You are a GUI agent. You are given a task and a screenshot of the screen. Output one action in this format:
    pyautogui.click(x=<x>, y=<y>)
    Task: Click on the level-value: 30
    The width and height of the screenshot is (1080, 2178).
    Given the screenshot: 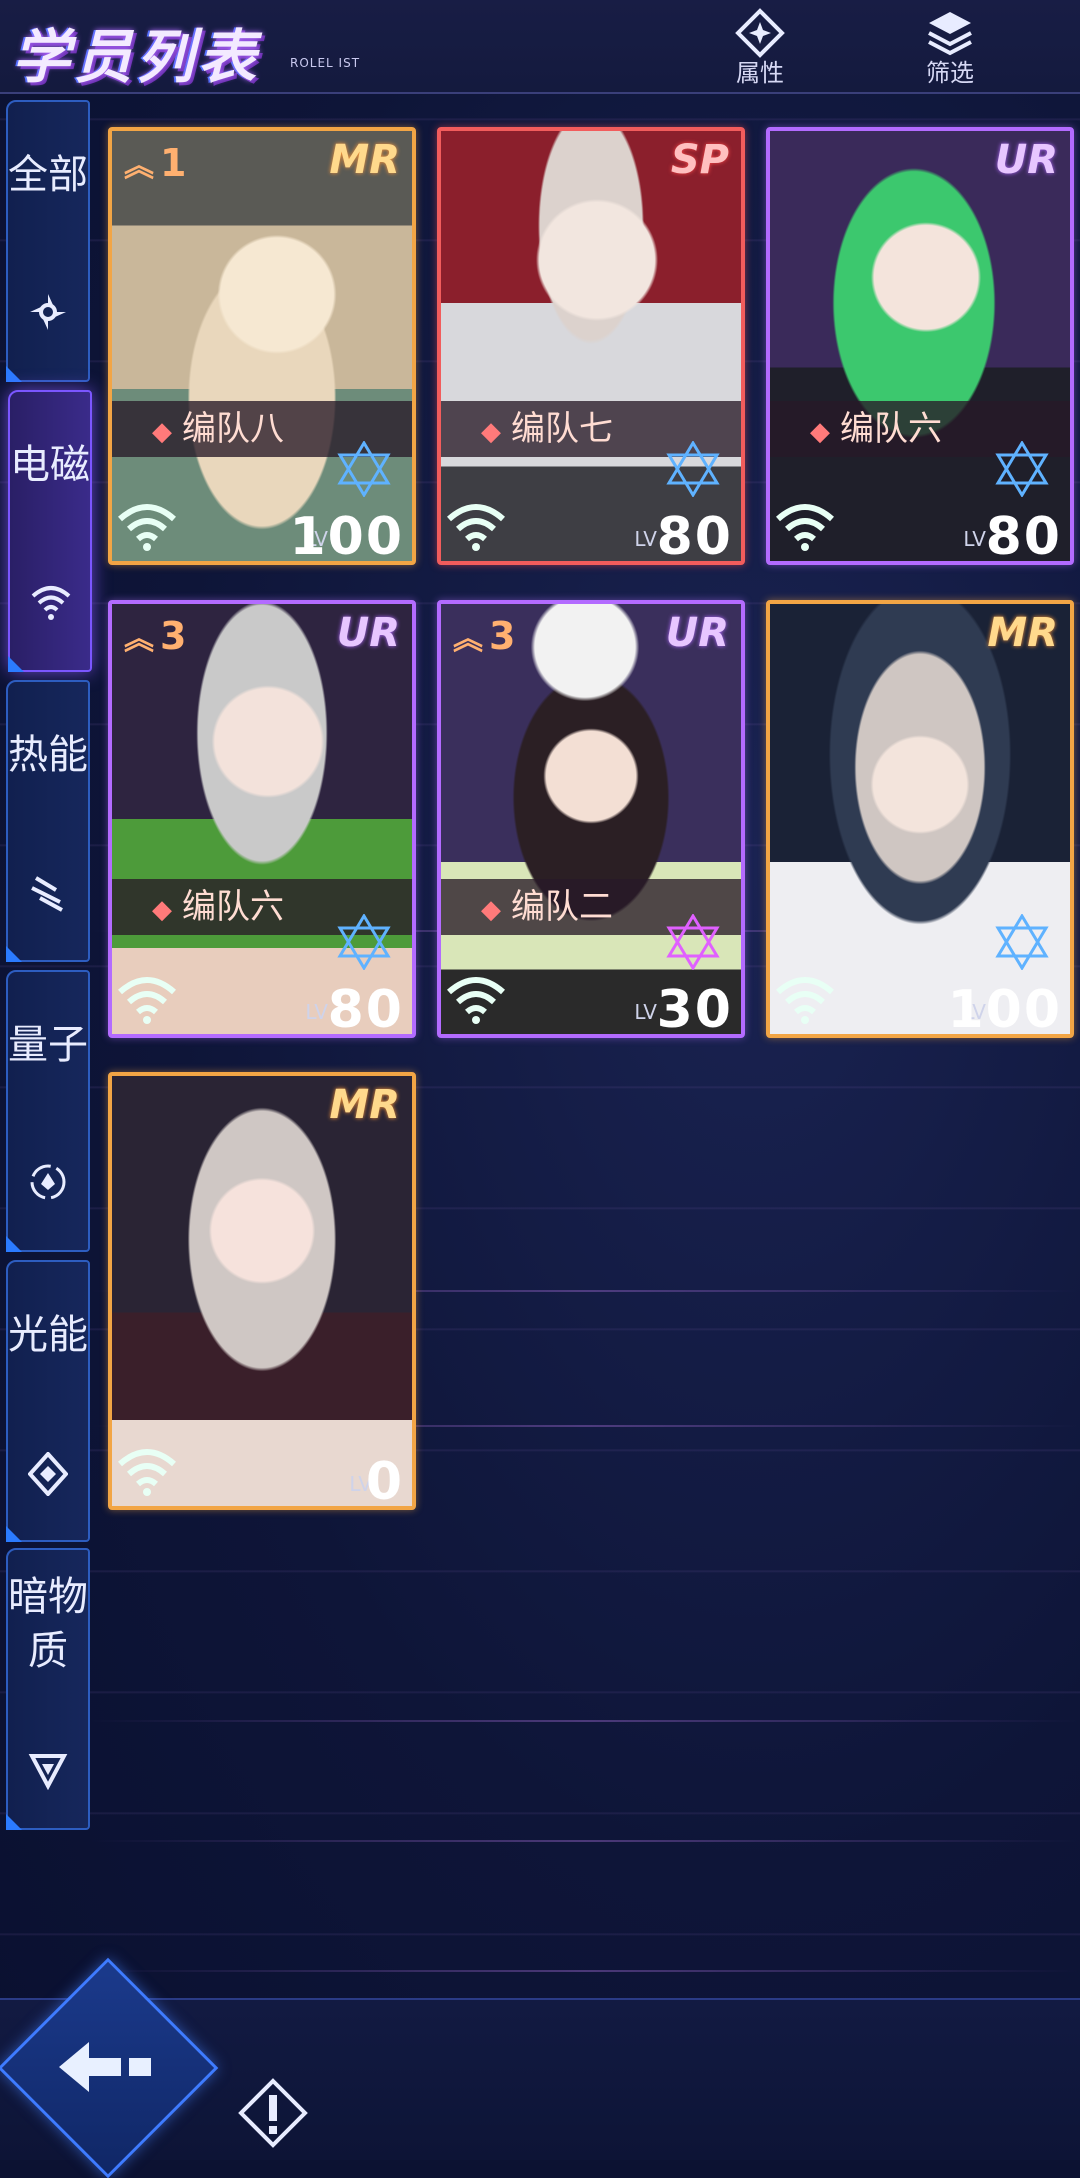 What is the action you would take?
    pyautogui.click(x=694, y=1009)
    